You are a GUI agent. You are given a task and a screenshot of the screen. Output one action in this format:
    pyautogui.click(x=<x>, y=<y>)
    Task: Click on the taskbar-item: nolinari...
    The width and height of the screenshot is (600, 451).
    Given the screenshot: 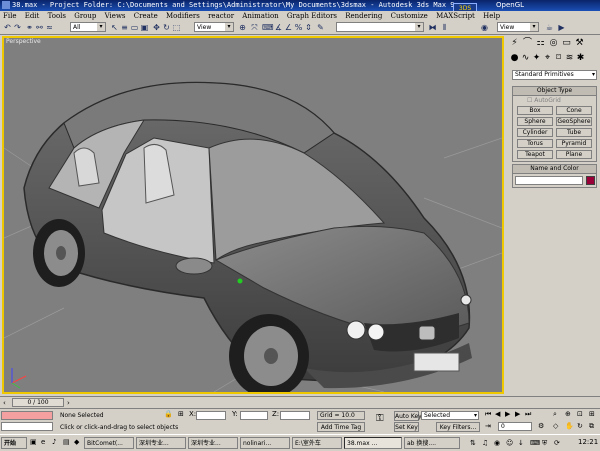 What is the action you would take?
    pyautogui.click(x=265, y=443)
    